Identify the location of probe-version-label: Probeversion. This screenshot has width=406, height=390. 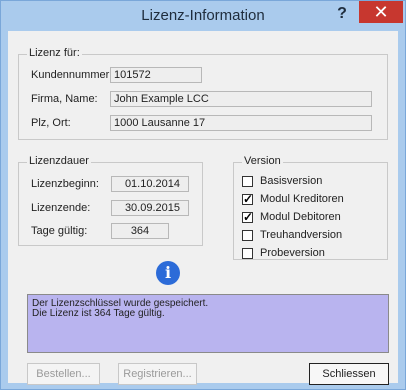
(292, 253).